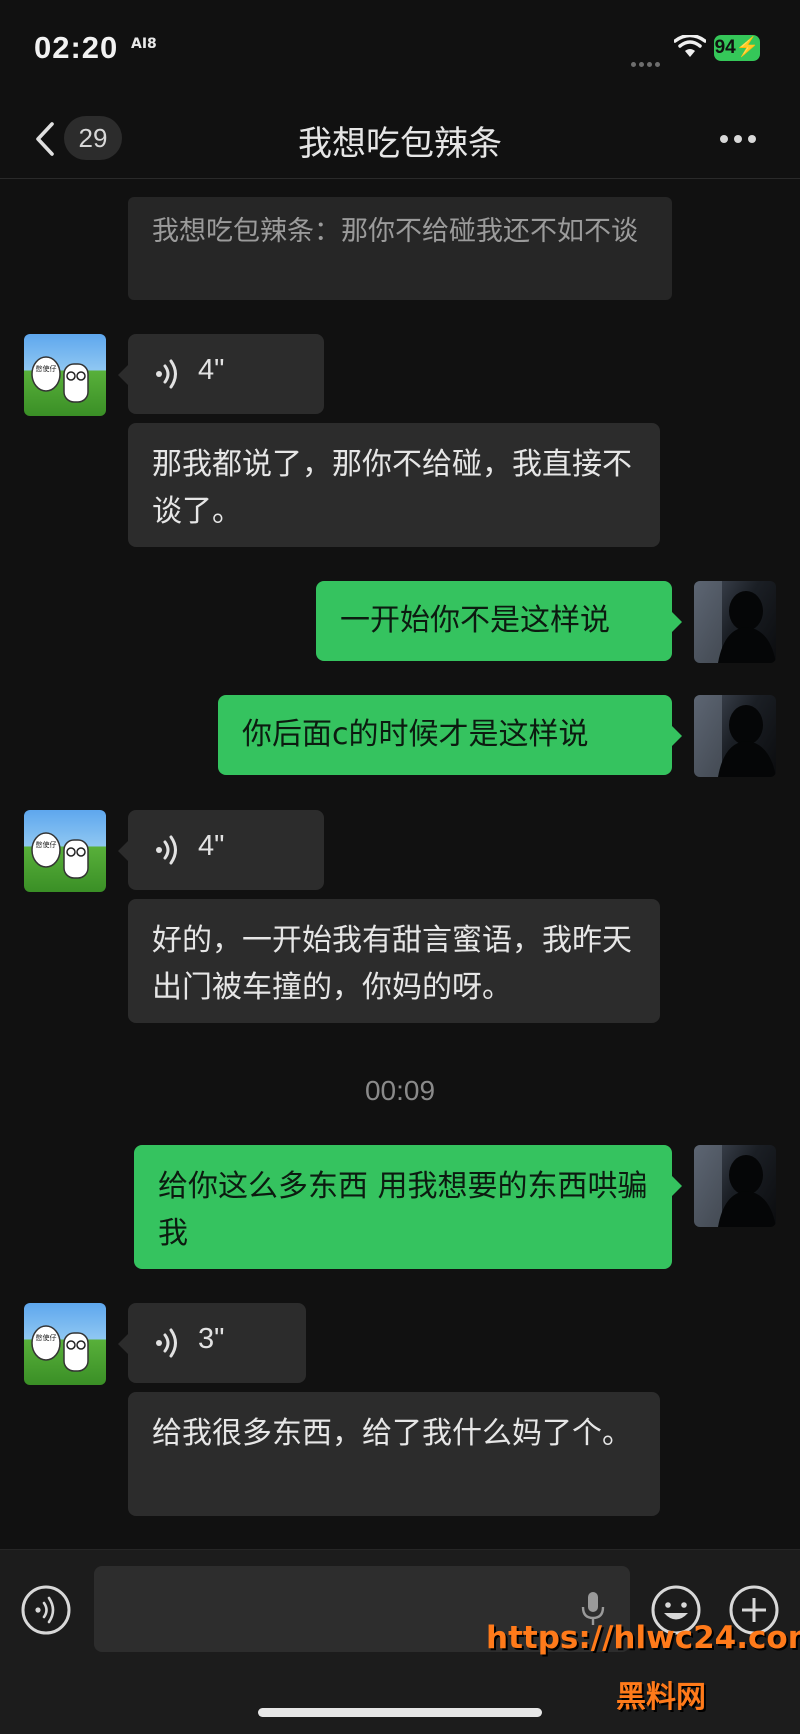 Image resolution: width=800 pixels, height=1734 pixels. Describe the element at coordinates (400, 1090) in the screenshot. I see `message-timestamp: 00:09` at that location.